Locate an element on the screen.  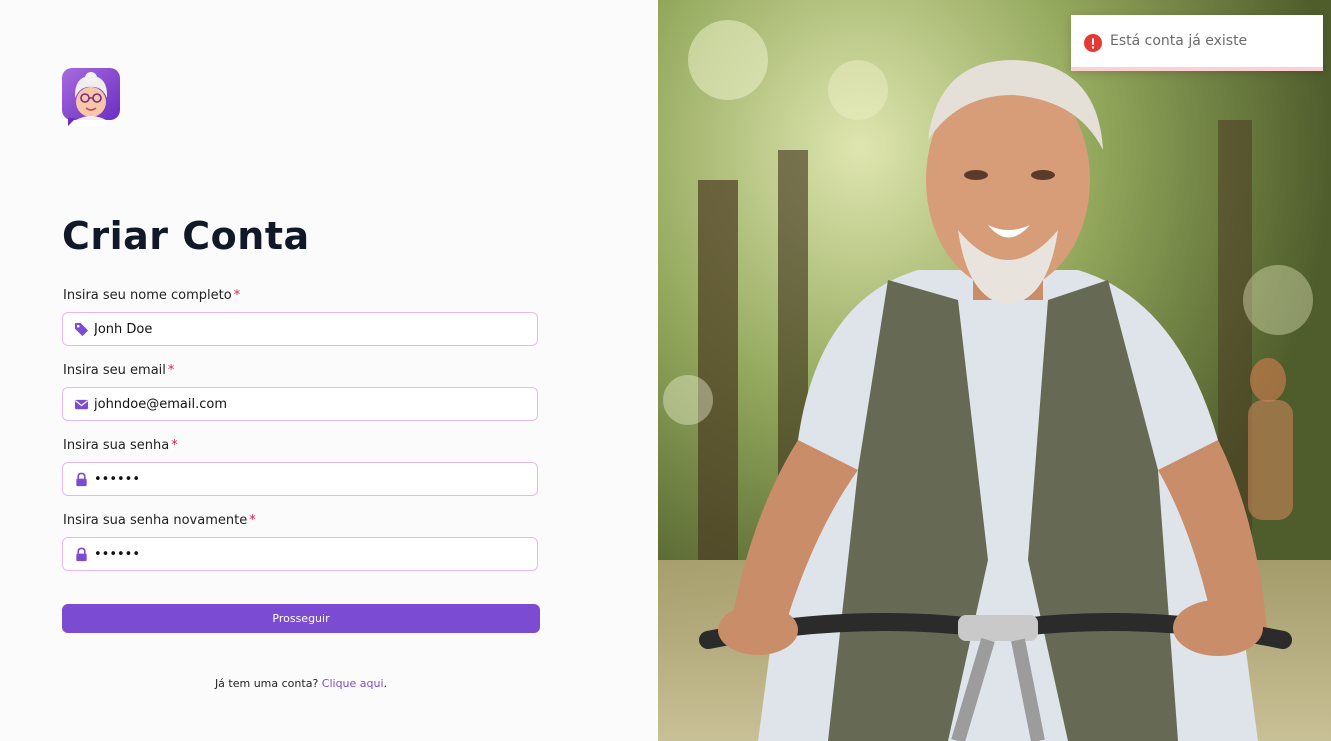
email-field is located at coordinates (300, 404).